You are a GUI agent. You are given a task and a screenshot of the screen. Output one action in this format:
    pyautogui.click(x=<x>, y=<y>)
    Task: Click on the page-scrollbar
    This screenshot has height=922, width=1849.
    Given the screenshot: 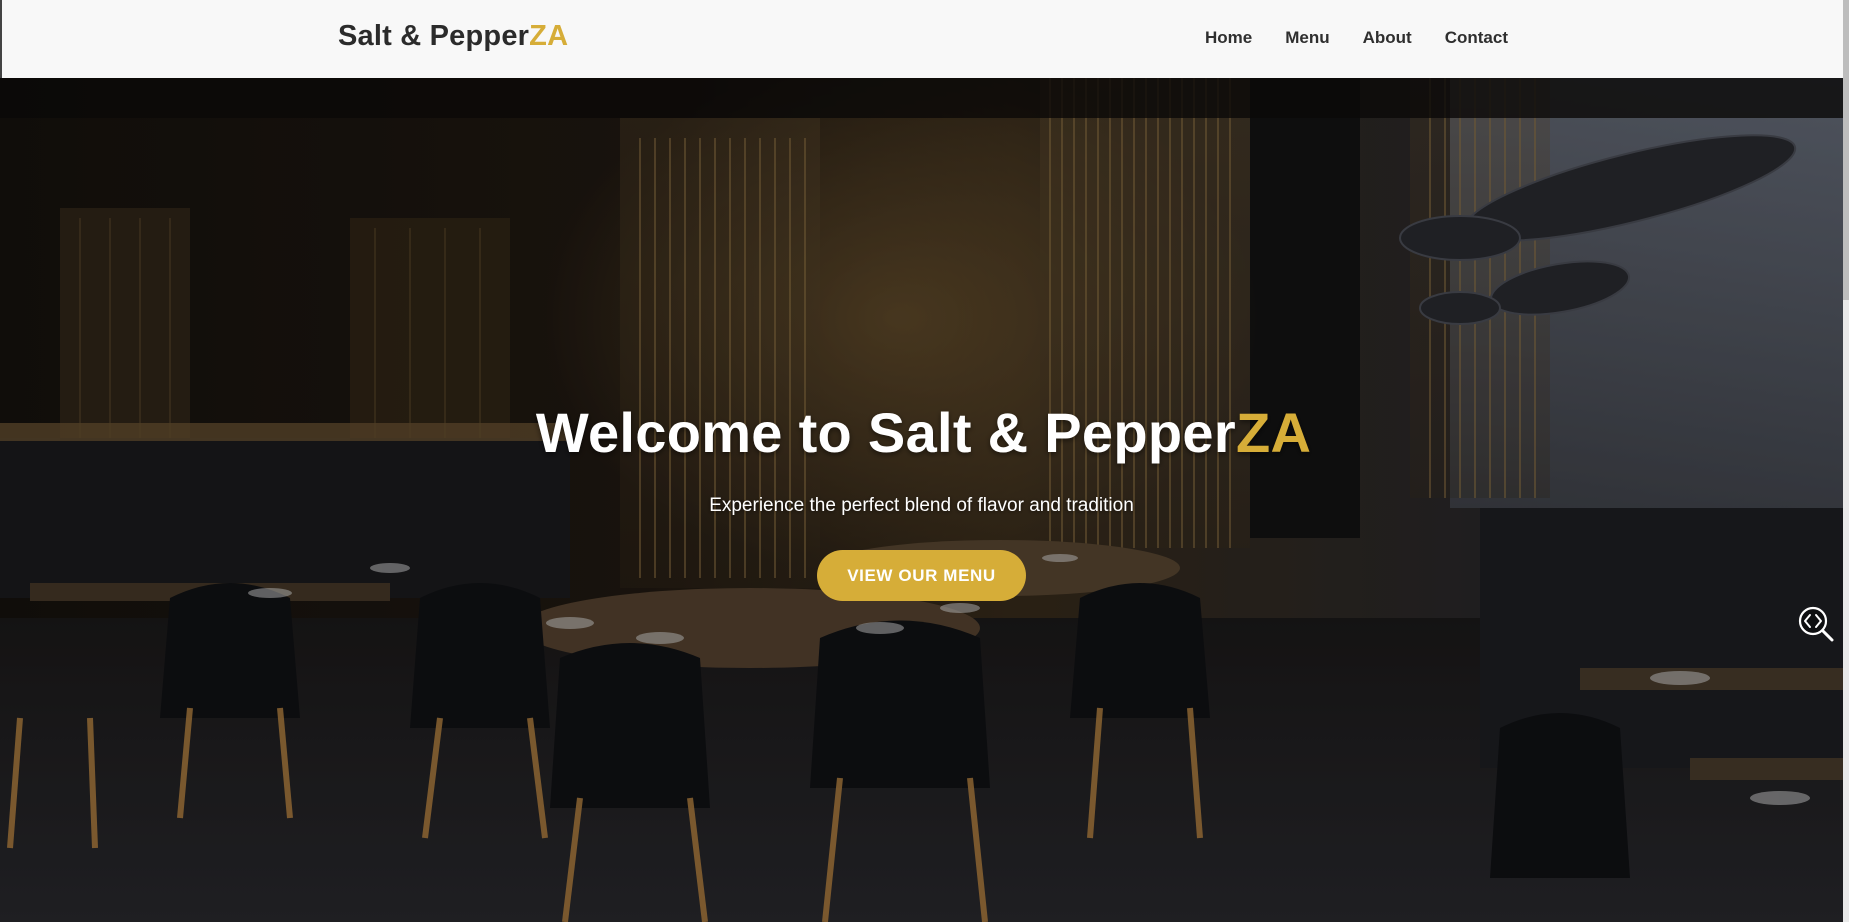 What is the action you would take?
    pyautogui.click(x=1846, y=461)
    